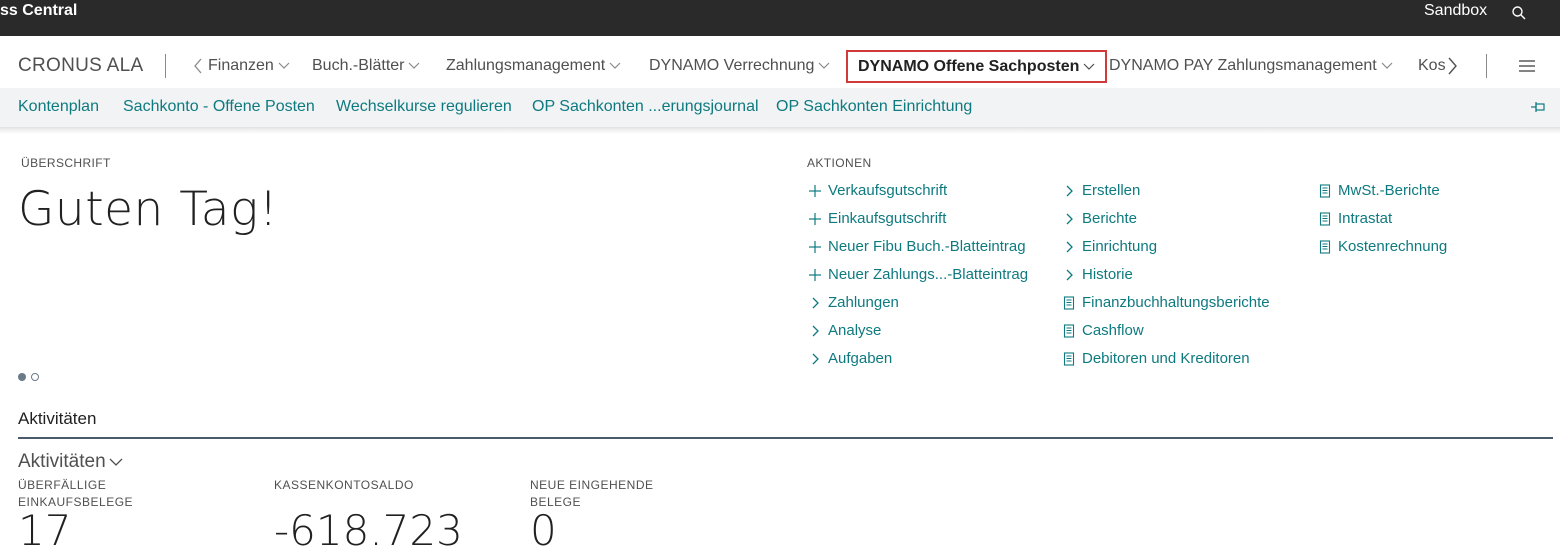 The width and height of the screenshot is (1560, 555). Describe the element at coordinates (368, 530) in the screenshot. I see `tile-value-kassenkontosaldo: -618.723` at that location.